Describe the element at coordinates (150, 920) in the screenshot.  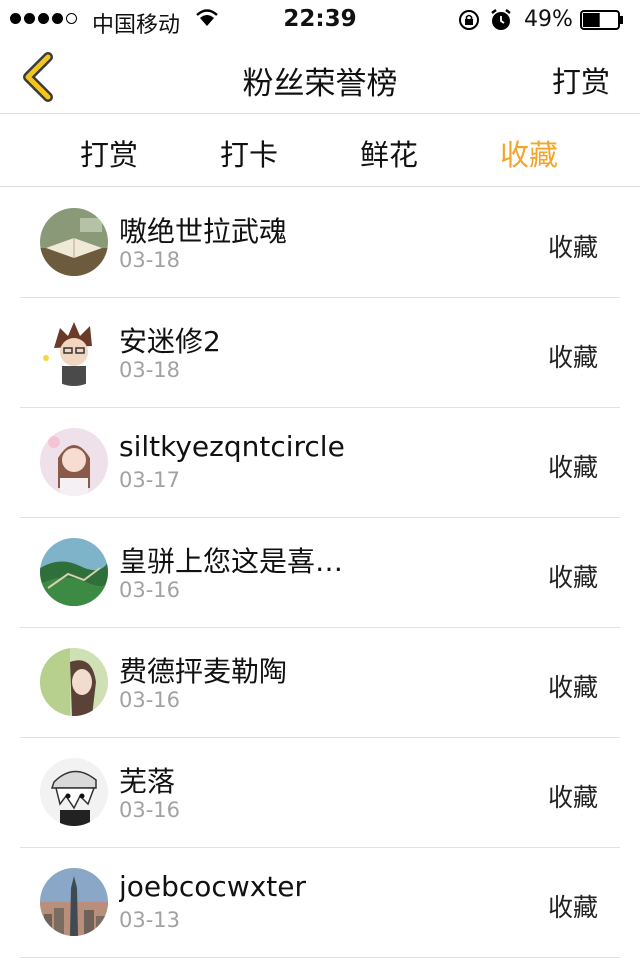
I see `item-date: 03-13` at that location.